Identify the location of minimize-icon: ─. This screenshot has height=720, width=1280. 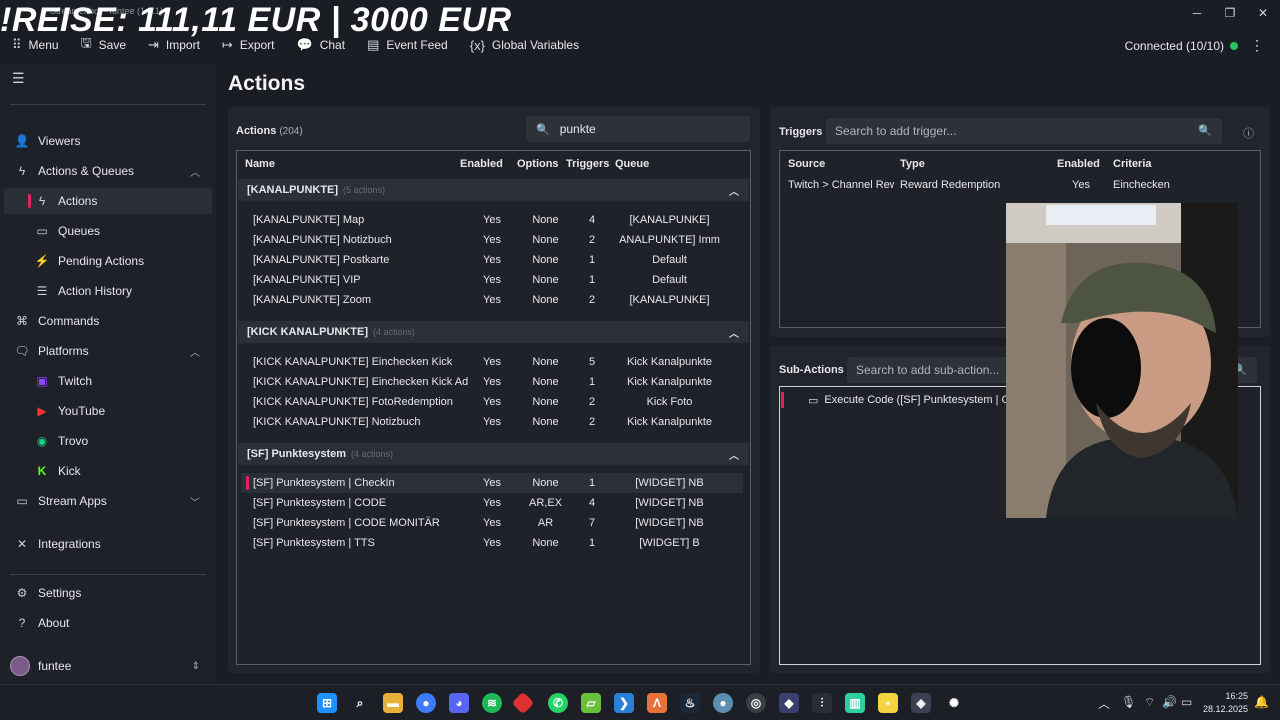
(1197, 13).